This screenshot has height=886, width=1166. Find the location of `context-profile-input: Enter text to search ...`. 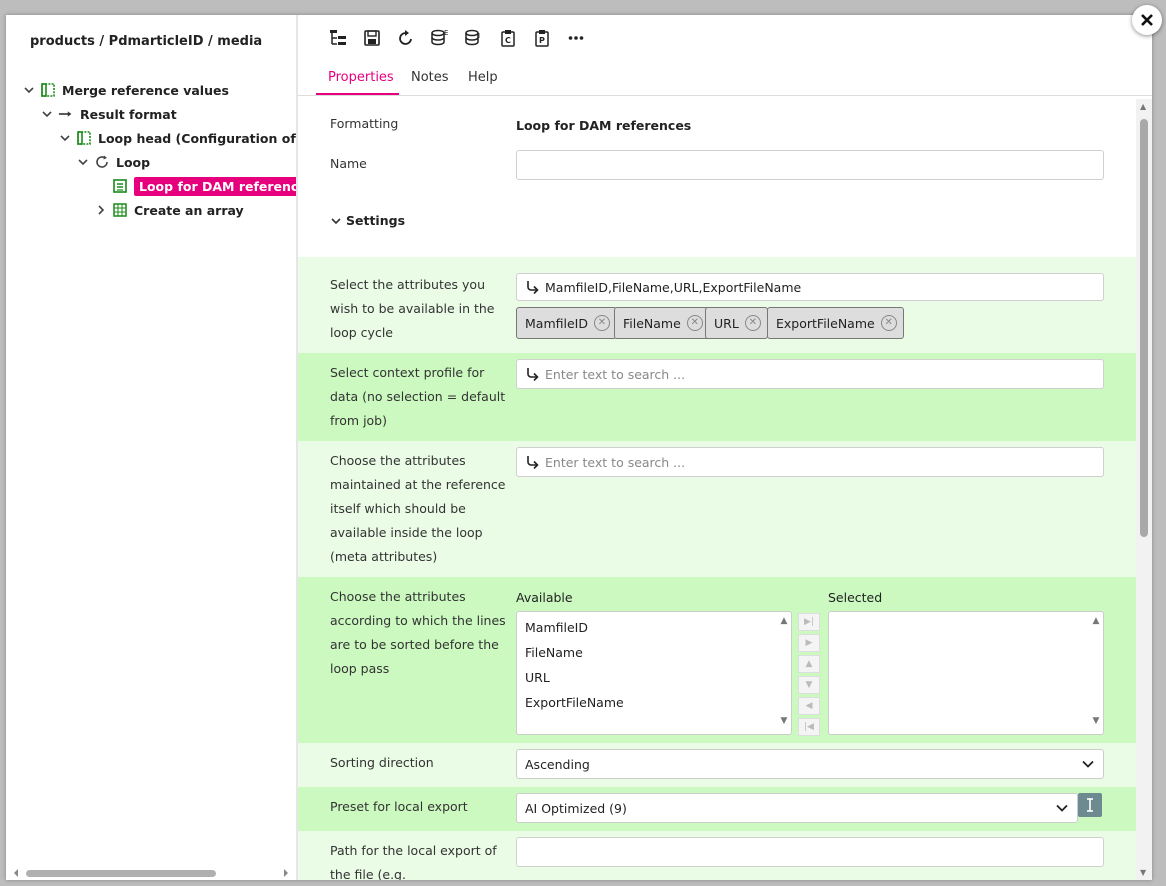

context-profile-input: Enter text to search ... is located at coordinates (810, 374).